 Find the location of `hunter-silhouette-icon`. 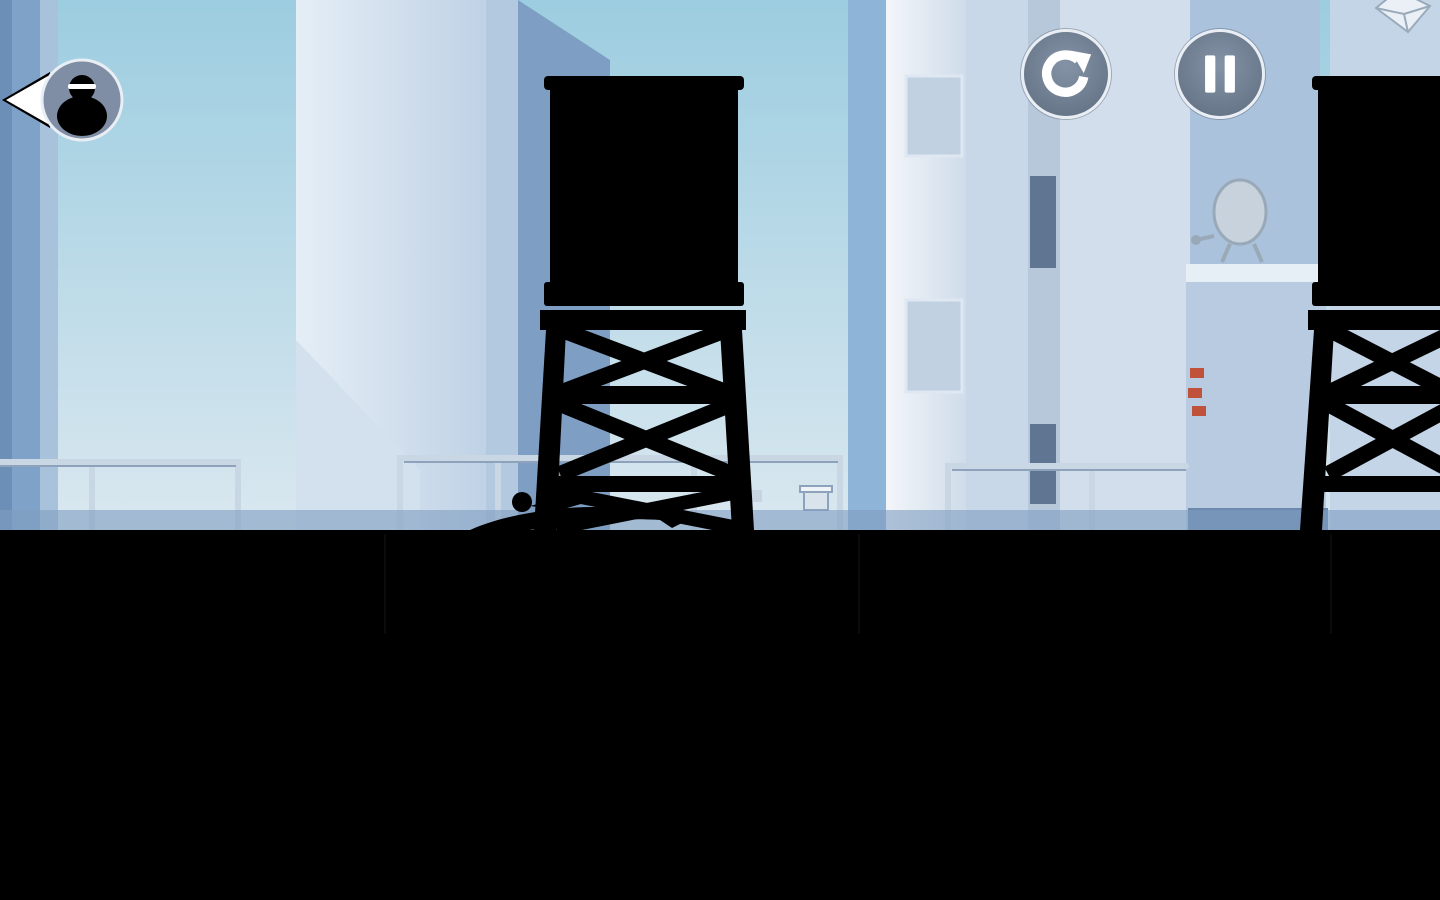

hunter-silhouette-icon is located at coordinates (63, 100).